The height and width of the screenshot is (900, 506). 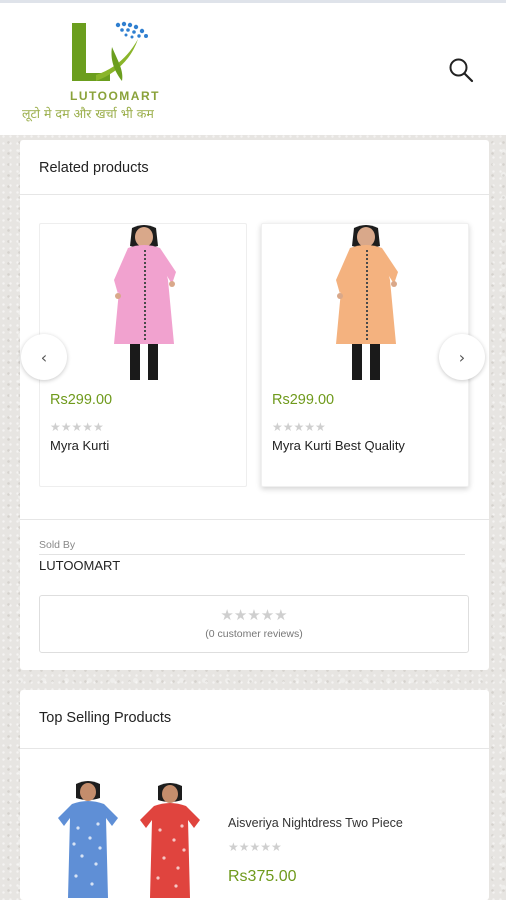 What do you see at coordinates (79, 565) in the screenshot?
I see `seller-name: LUTOOMART` at bounding box center [79, 565].